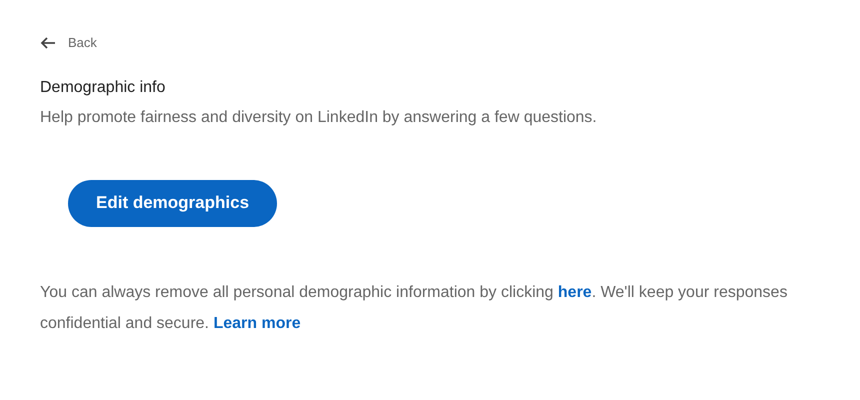 This screenshot has width=860, height=400. What do you see at coordinates (257, 323) in the screenshot?
I see `text-link: Learn more` at bounding box center [257, 323].